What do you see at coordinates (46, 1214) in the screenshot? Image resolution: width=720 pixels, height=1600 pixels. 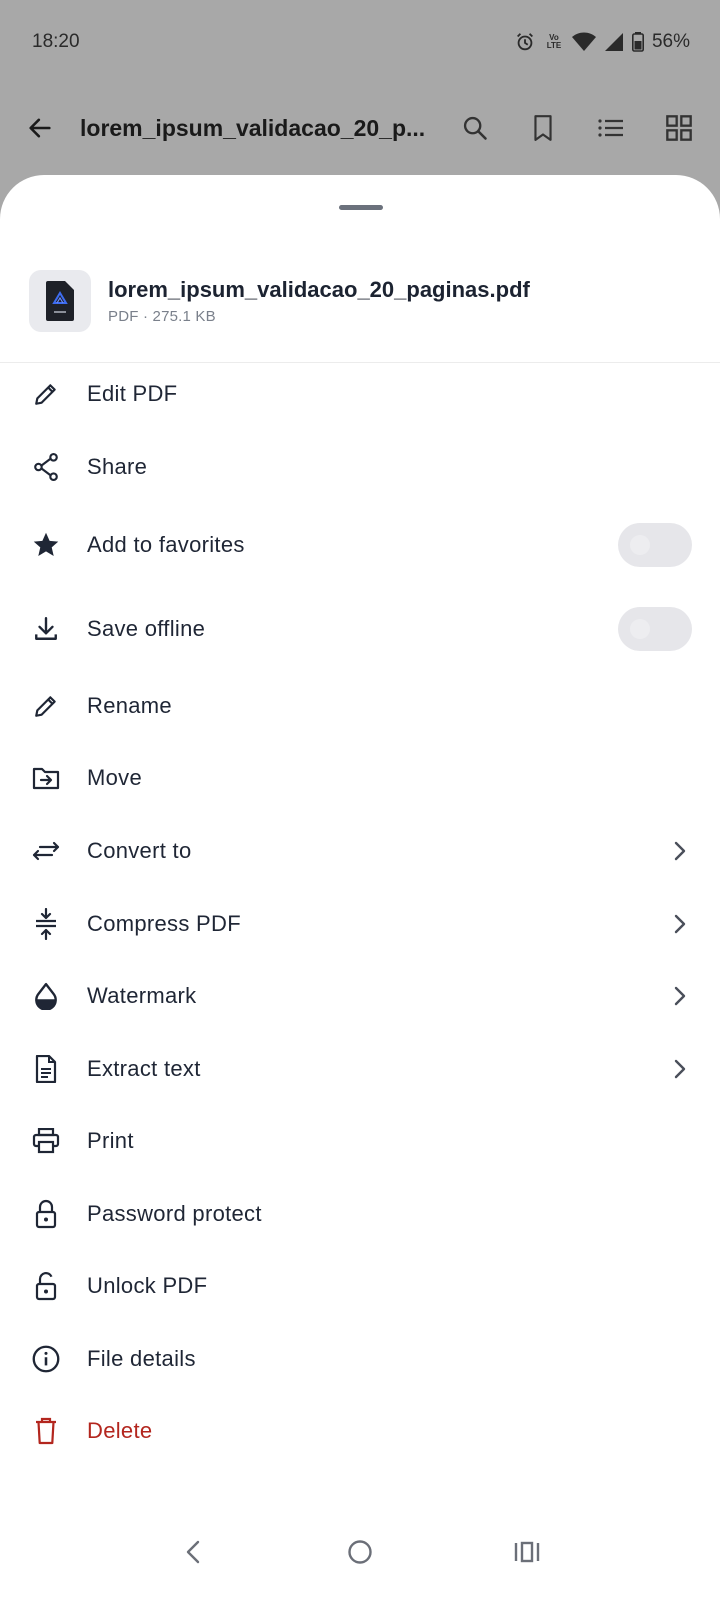 I see `lock-icon` at bounding box center [46, 1214].